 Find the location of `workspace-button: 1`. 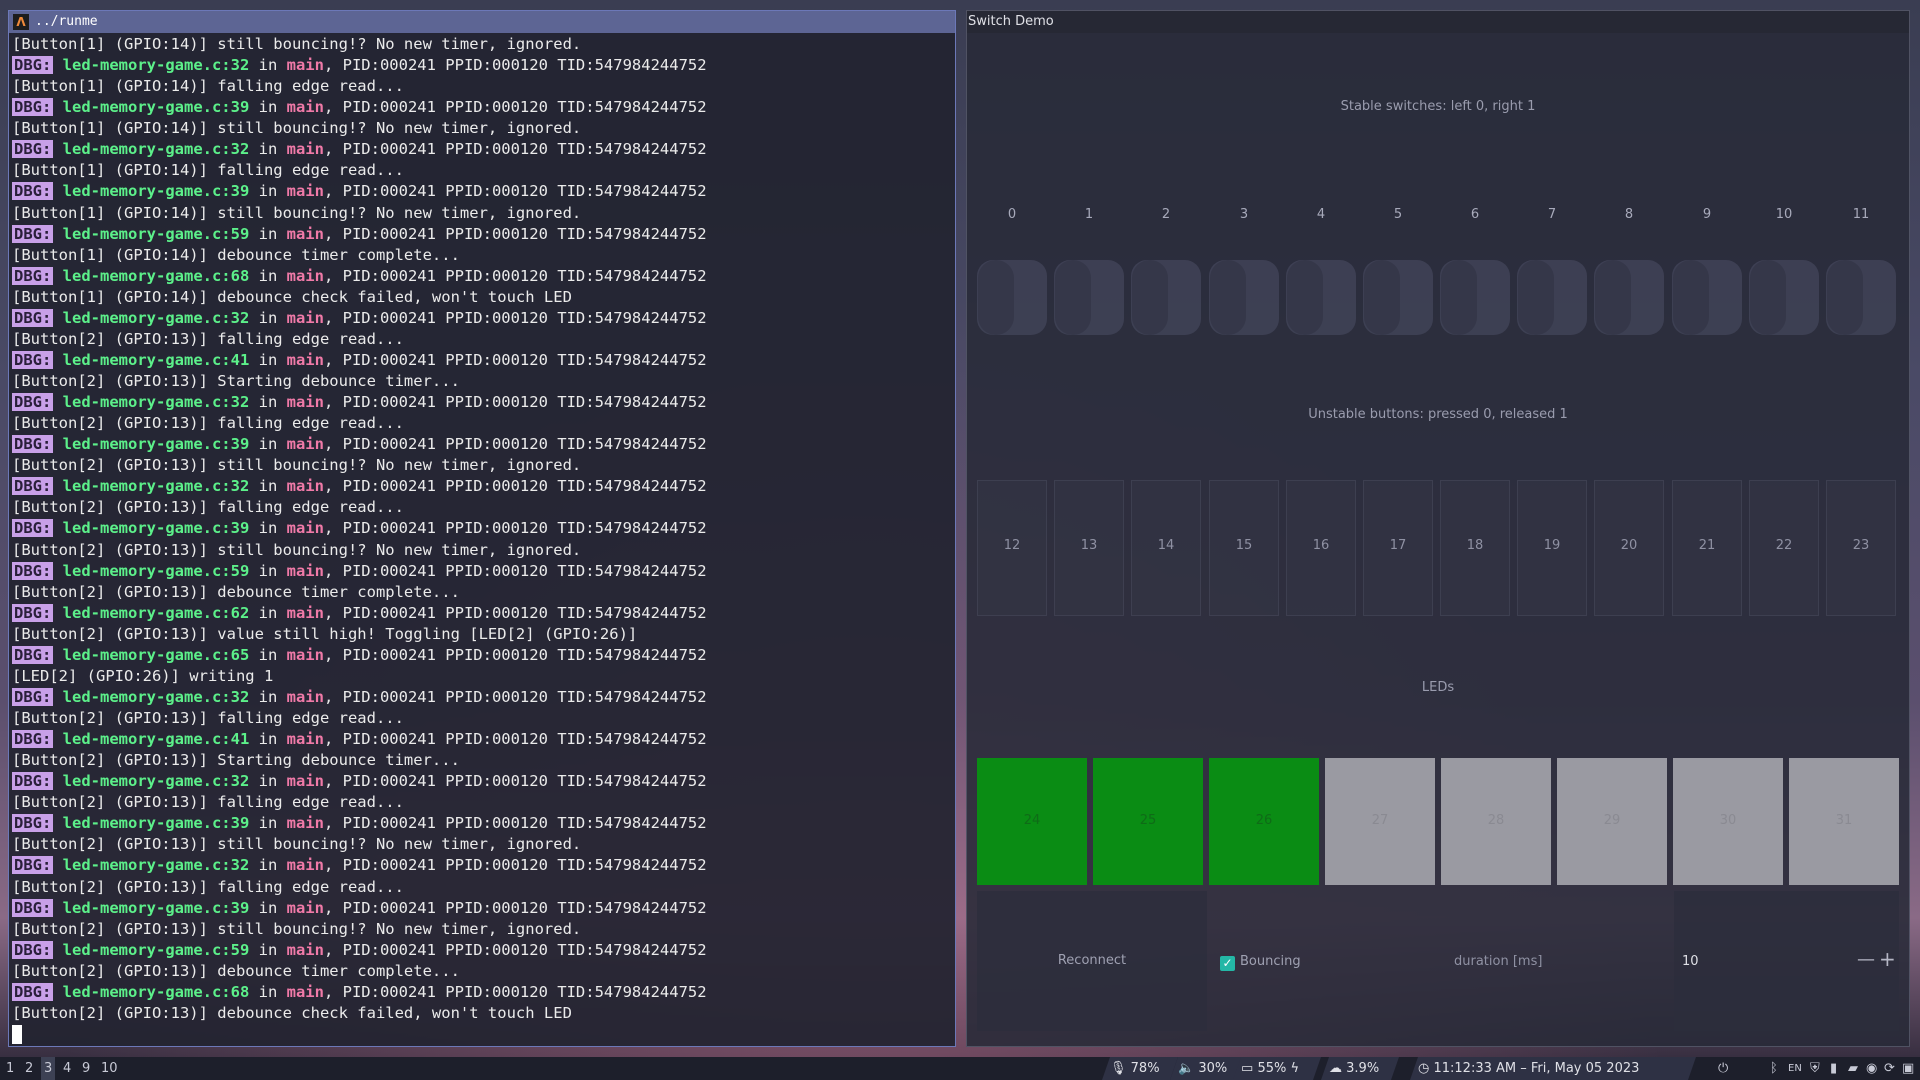

workspace-button: 1 is located at coordinates (10, 1068).